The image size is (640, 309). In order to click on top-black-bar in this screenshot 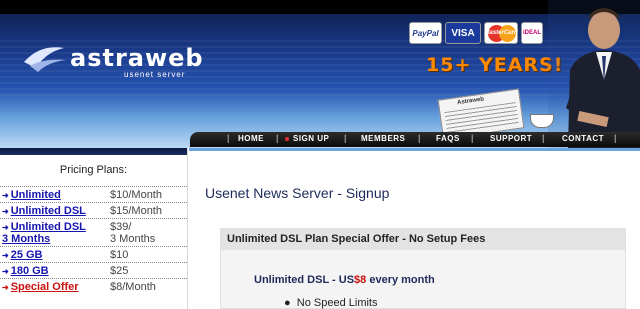, I will do `click(320, 7)`.